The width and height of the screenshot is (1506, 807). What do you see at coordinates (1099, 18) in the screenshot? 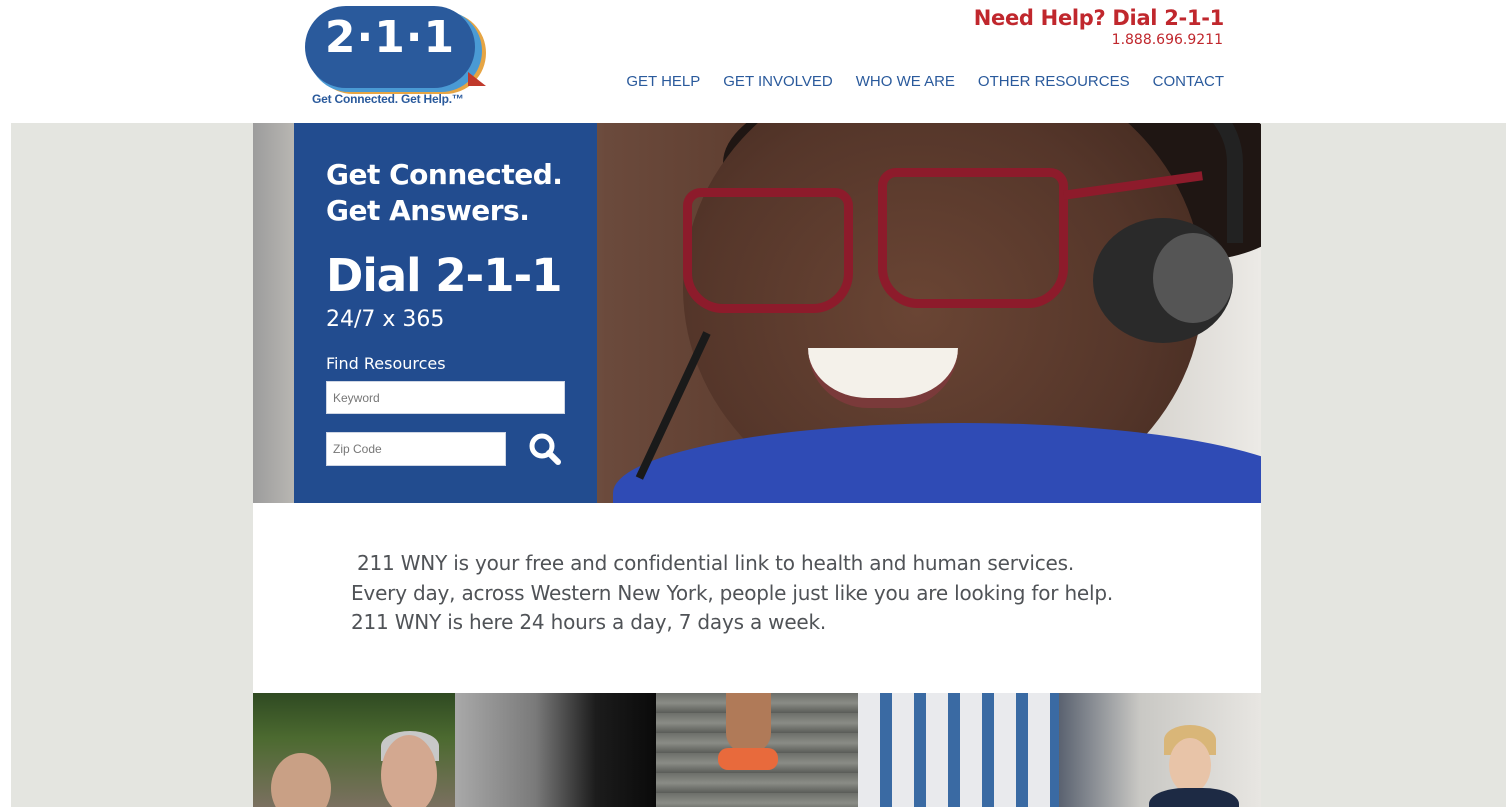
I see `need-help-heading: Need Help? Dial 2-1-1` at bounding box center [1099, 18].